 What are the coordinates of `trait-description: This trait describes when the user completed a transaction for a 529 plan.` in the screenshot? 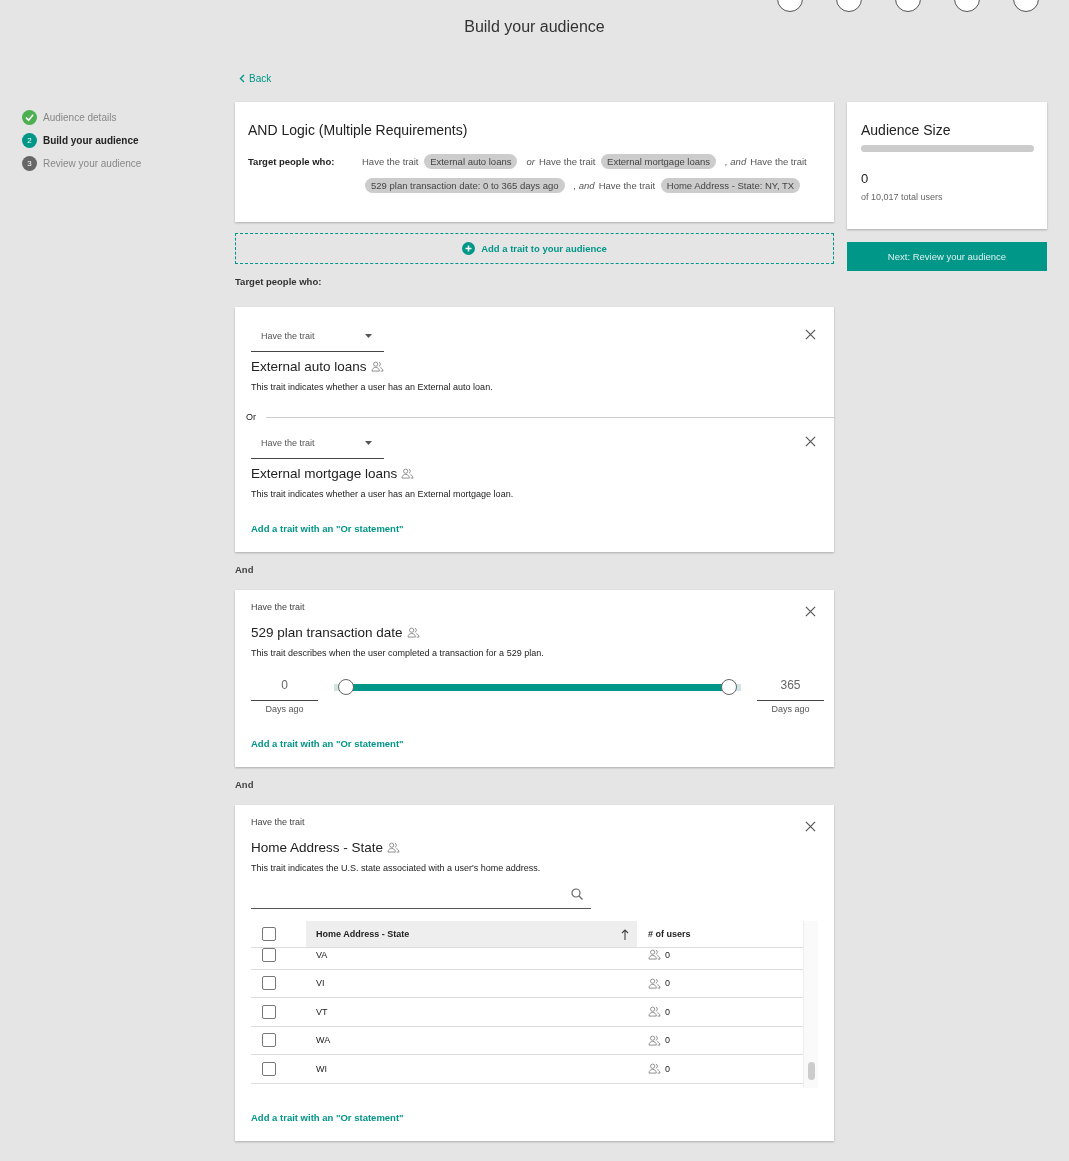 It's located at (398, 653).